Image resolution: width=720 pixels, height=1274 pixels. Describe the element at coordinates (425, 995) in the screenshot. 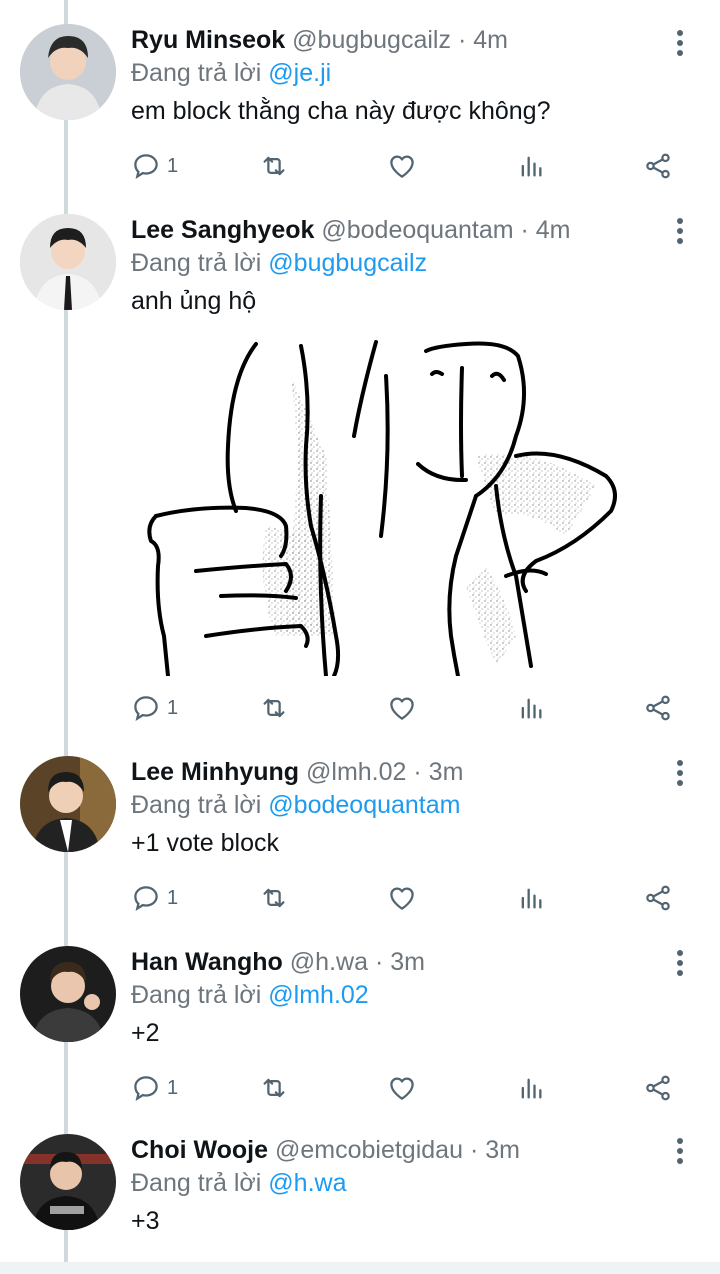

I see `replying-to: Đang trả lời @lmh.02` at that location.